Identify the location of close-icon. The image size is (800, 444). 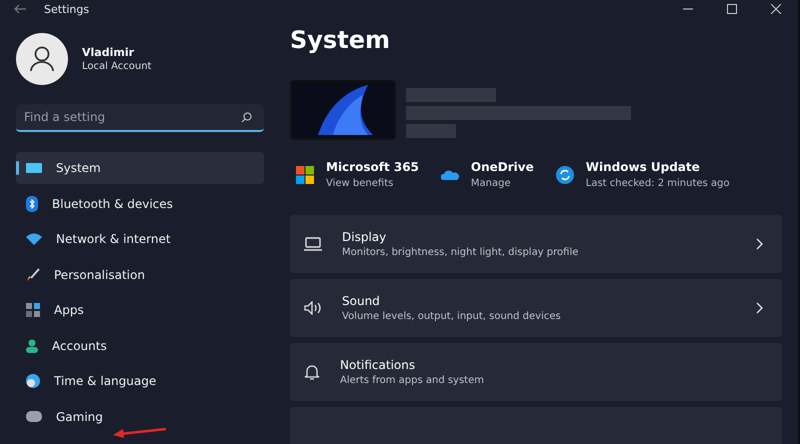
(776, 9).